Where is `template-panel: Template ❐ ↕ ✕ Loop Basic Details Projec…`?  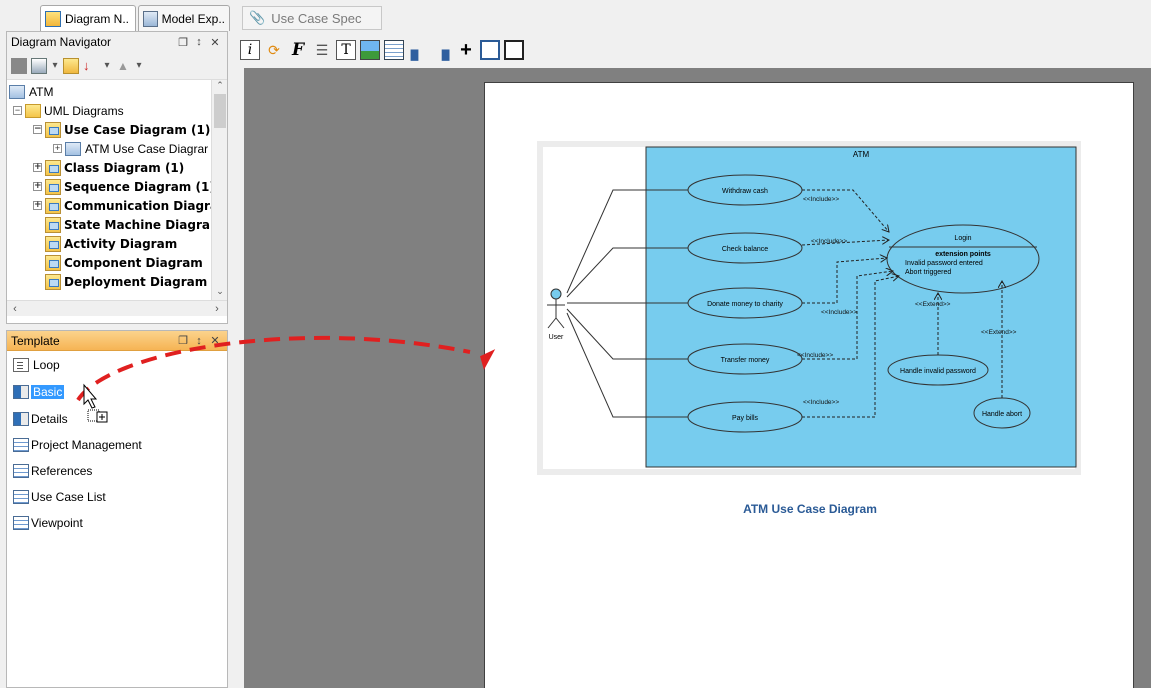
template-panel: Template ❐ ↕ ✕ Loop Basic Details Projec… is located at coordinates (117, 509).